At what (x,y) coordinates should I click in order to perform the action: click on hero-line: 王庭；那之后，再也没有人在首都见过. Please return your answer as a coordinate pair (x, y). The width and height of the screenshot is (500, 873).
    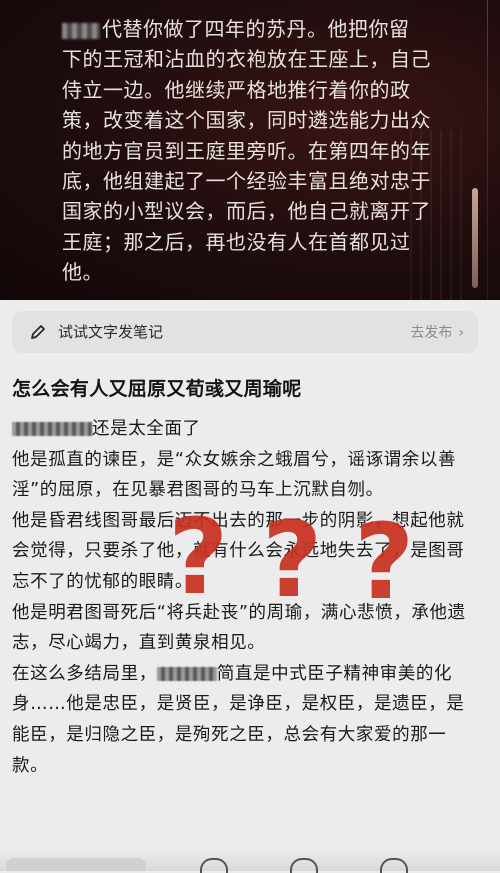
    Looking at the image, I should click on (236, 241).